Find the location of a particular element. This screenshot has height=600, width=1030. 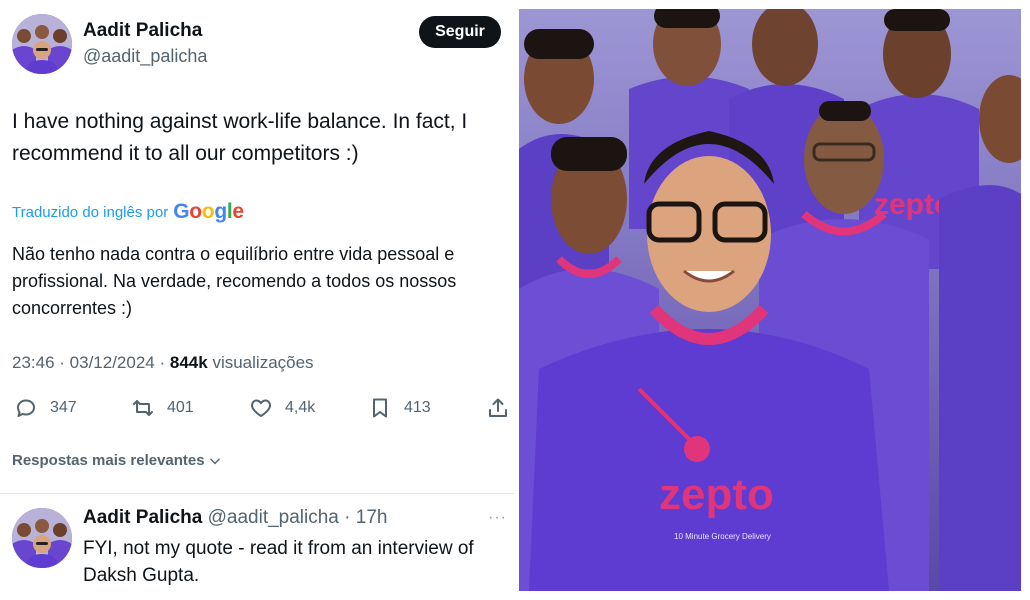

repost-icon is located at coordinates (143, 408).